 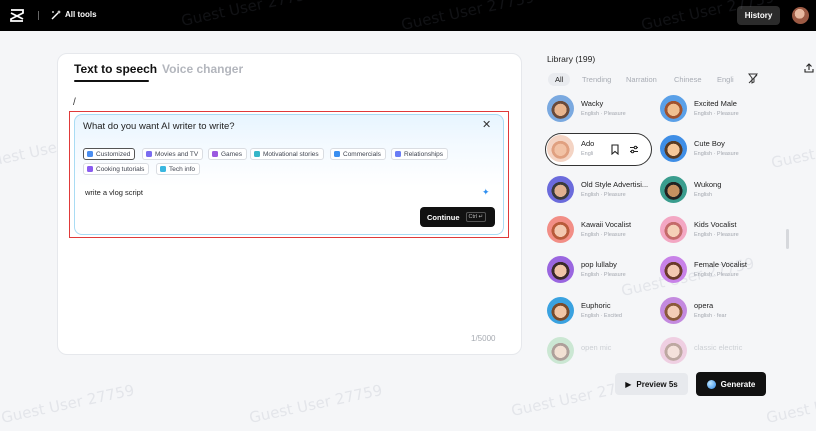 What do you see at coordinates (710, 316) in the screenshot?
I see `voice-description: English · fear` at bounding box center [710, 316].